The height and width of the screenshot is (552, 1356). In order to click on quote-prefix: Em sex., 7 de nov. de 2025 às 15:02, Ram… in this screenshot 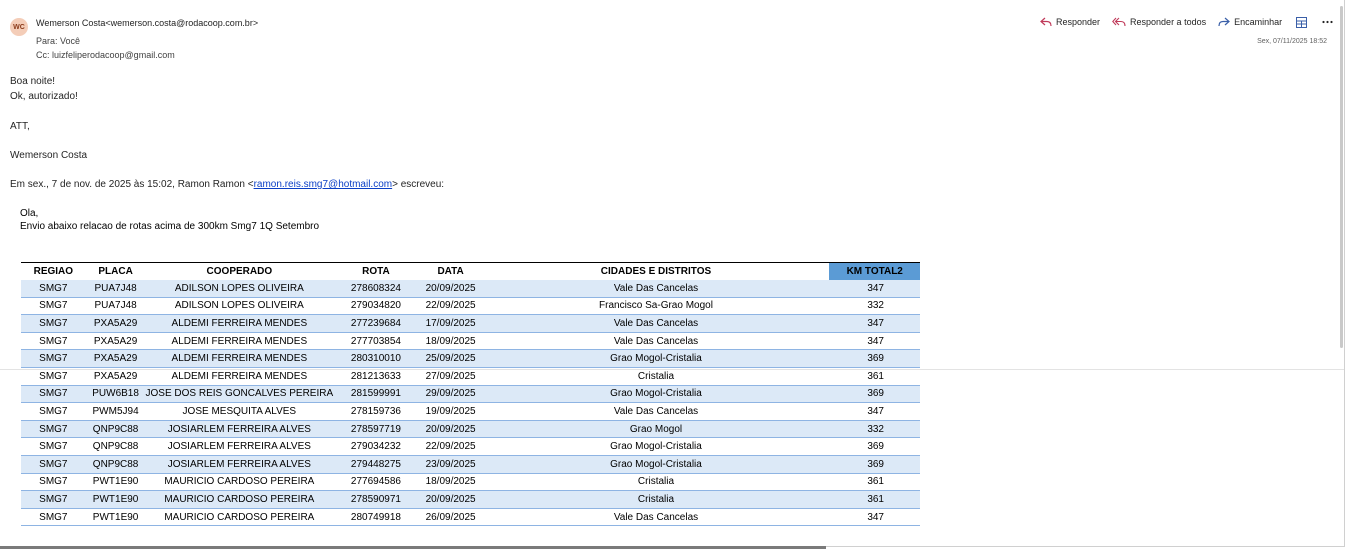, I will do `click(132, 184)`.